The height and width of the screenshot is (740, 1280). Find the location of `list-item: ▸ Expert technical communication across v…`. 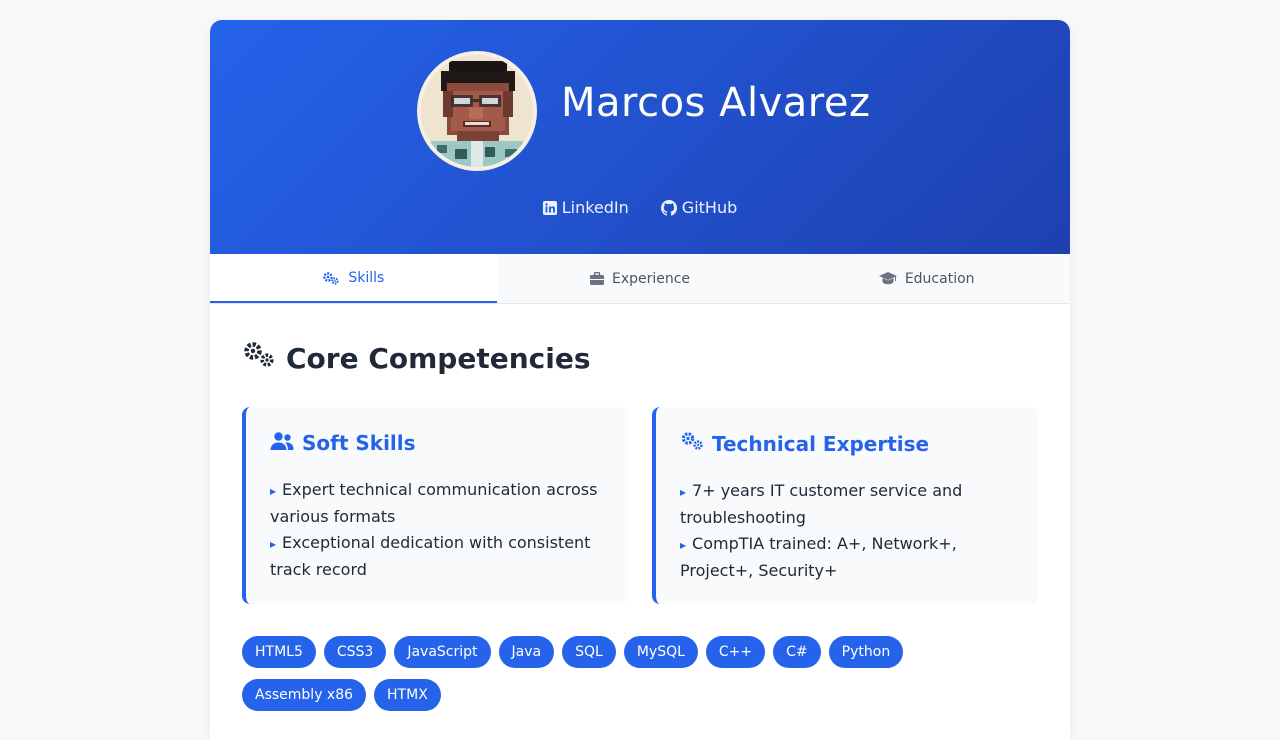

list-item: ▸ Expert technical communication across v… is located at coordinates (437, 503).